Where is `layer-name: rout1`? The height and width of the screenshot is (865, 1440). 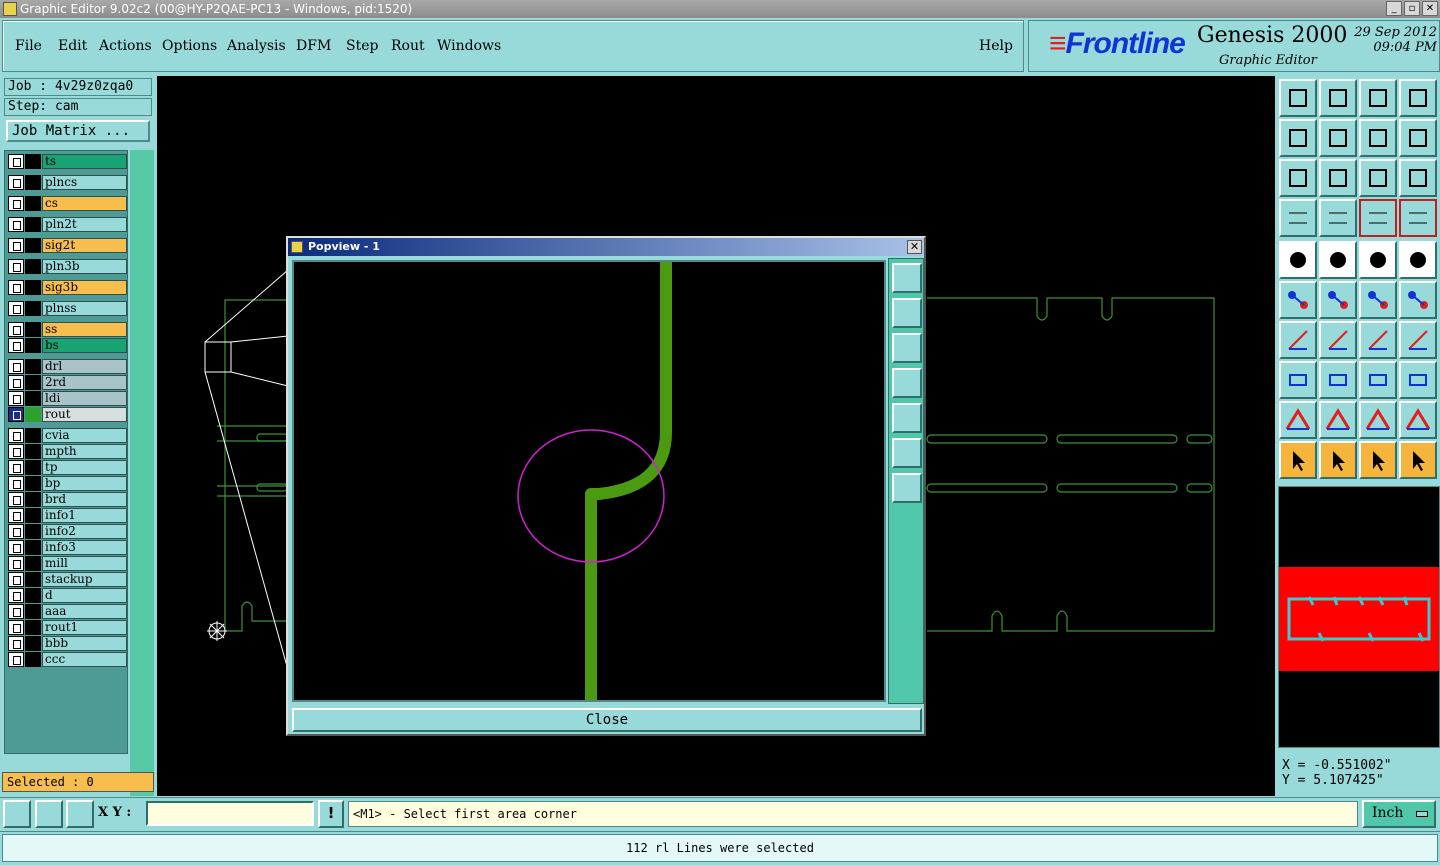 layer-name: rout1 is located at coordinates (84, 627).